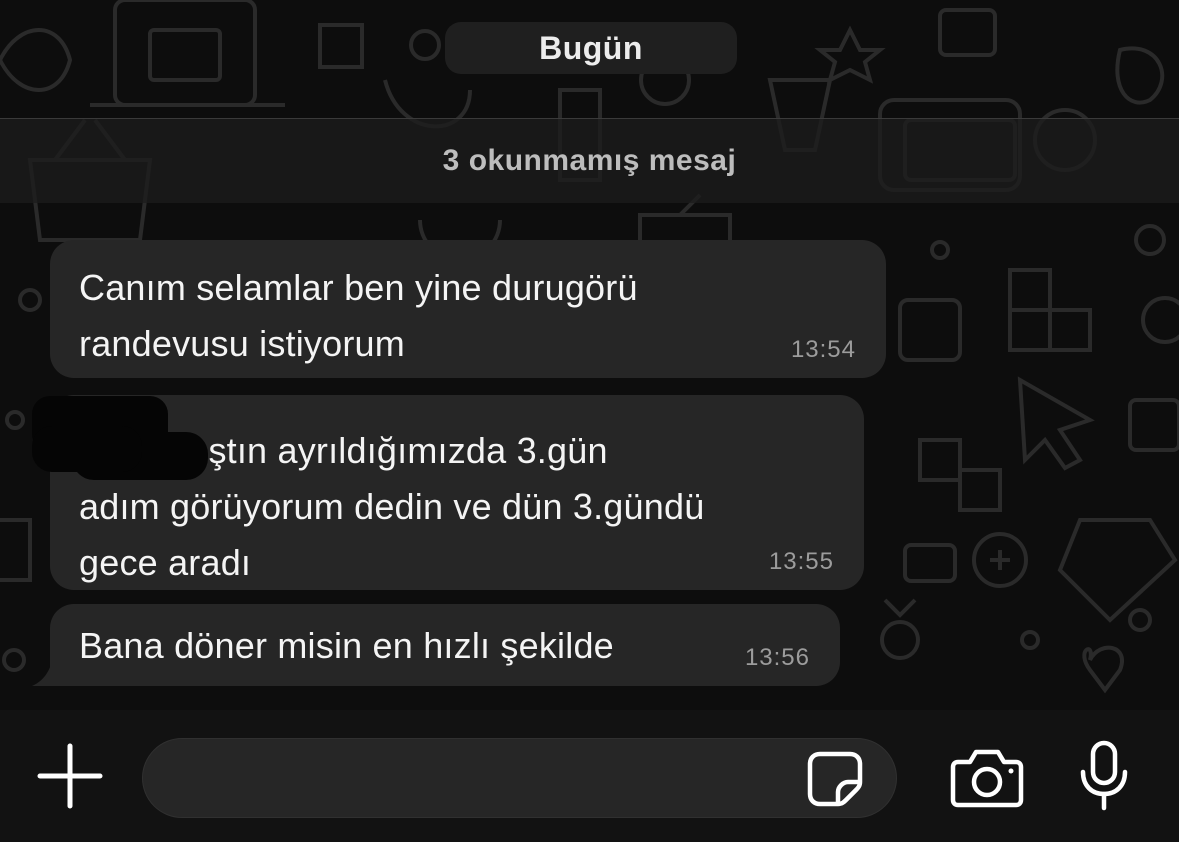  I want to click on redaction-mark, so click(120, 438).